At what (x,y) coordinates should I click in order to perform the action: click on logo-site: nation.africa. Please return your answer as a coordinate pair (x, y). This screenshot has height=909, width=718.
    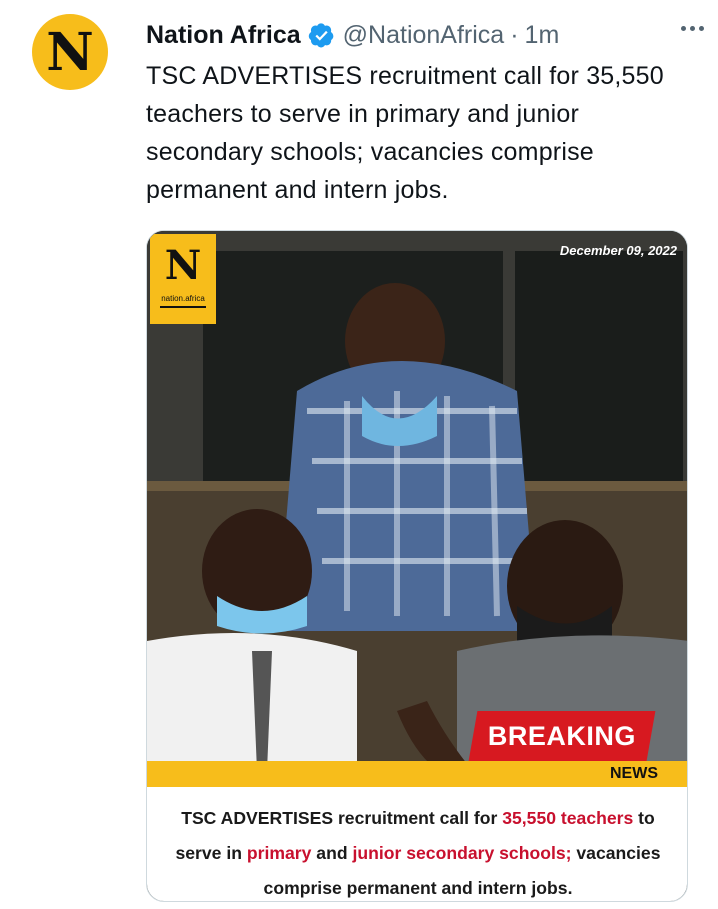
    Looking at the image, I should click on (183, 298).